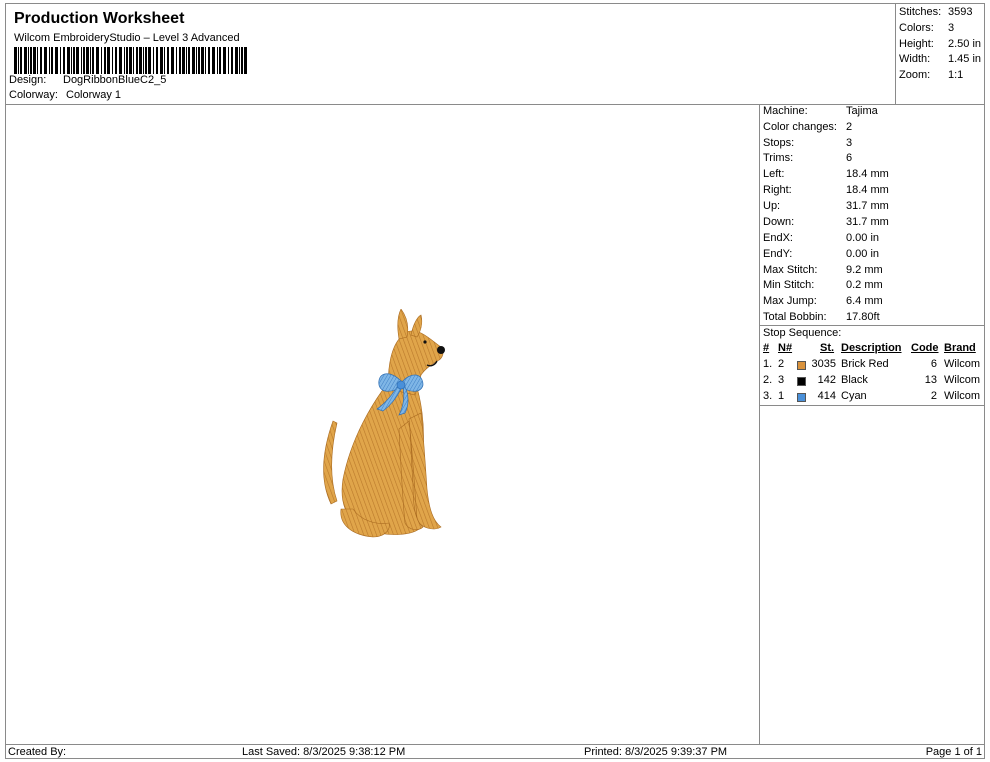 This screenshot has height=762, width=990. I want to click on created-by: Created By:, so click(37, 752).